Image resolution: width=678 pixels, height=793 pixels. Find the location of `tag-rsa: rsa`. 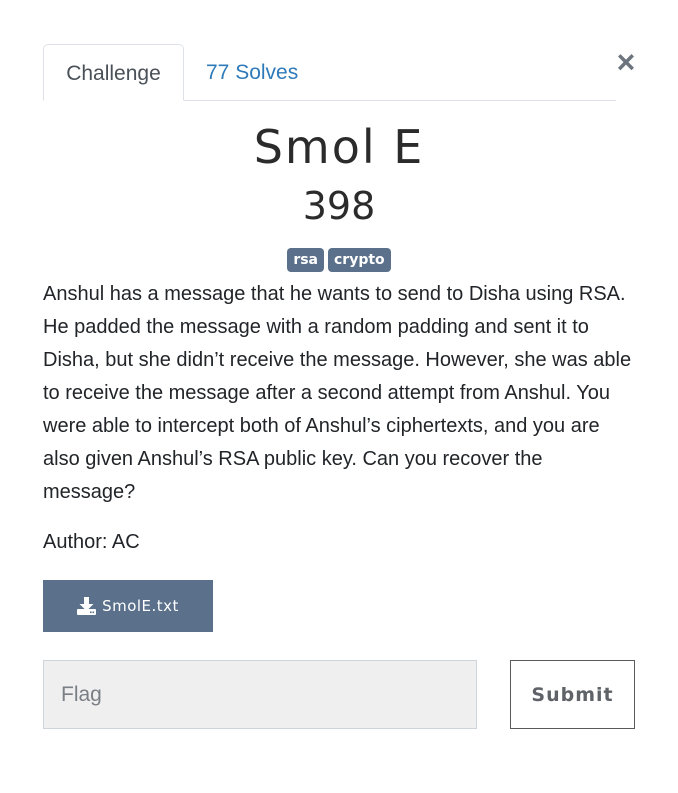

tag-rsa: rsa is located at coordinates (305, 260).